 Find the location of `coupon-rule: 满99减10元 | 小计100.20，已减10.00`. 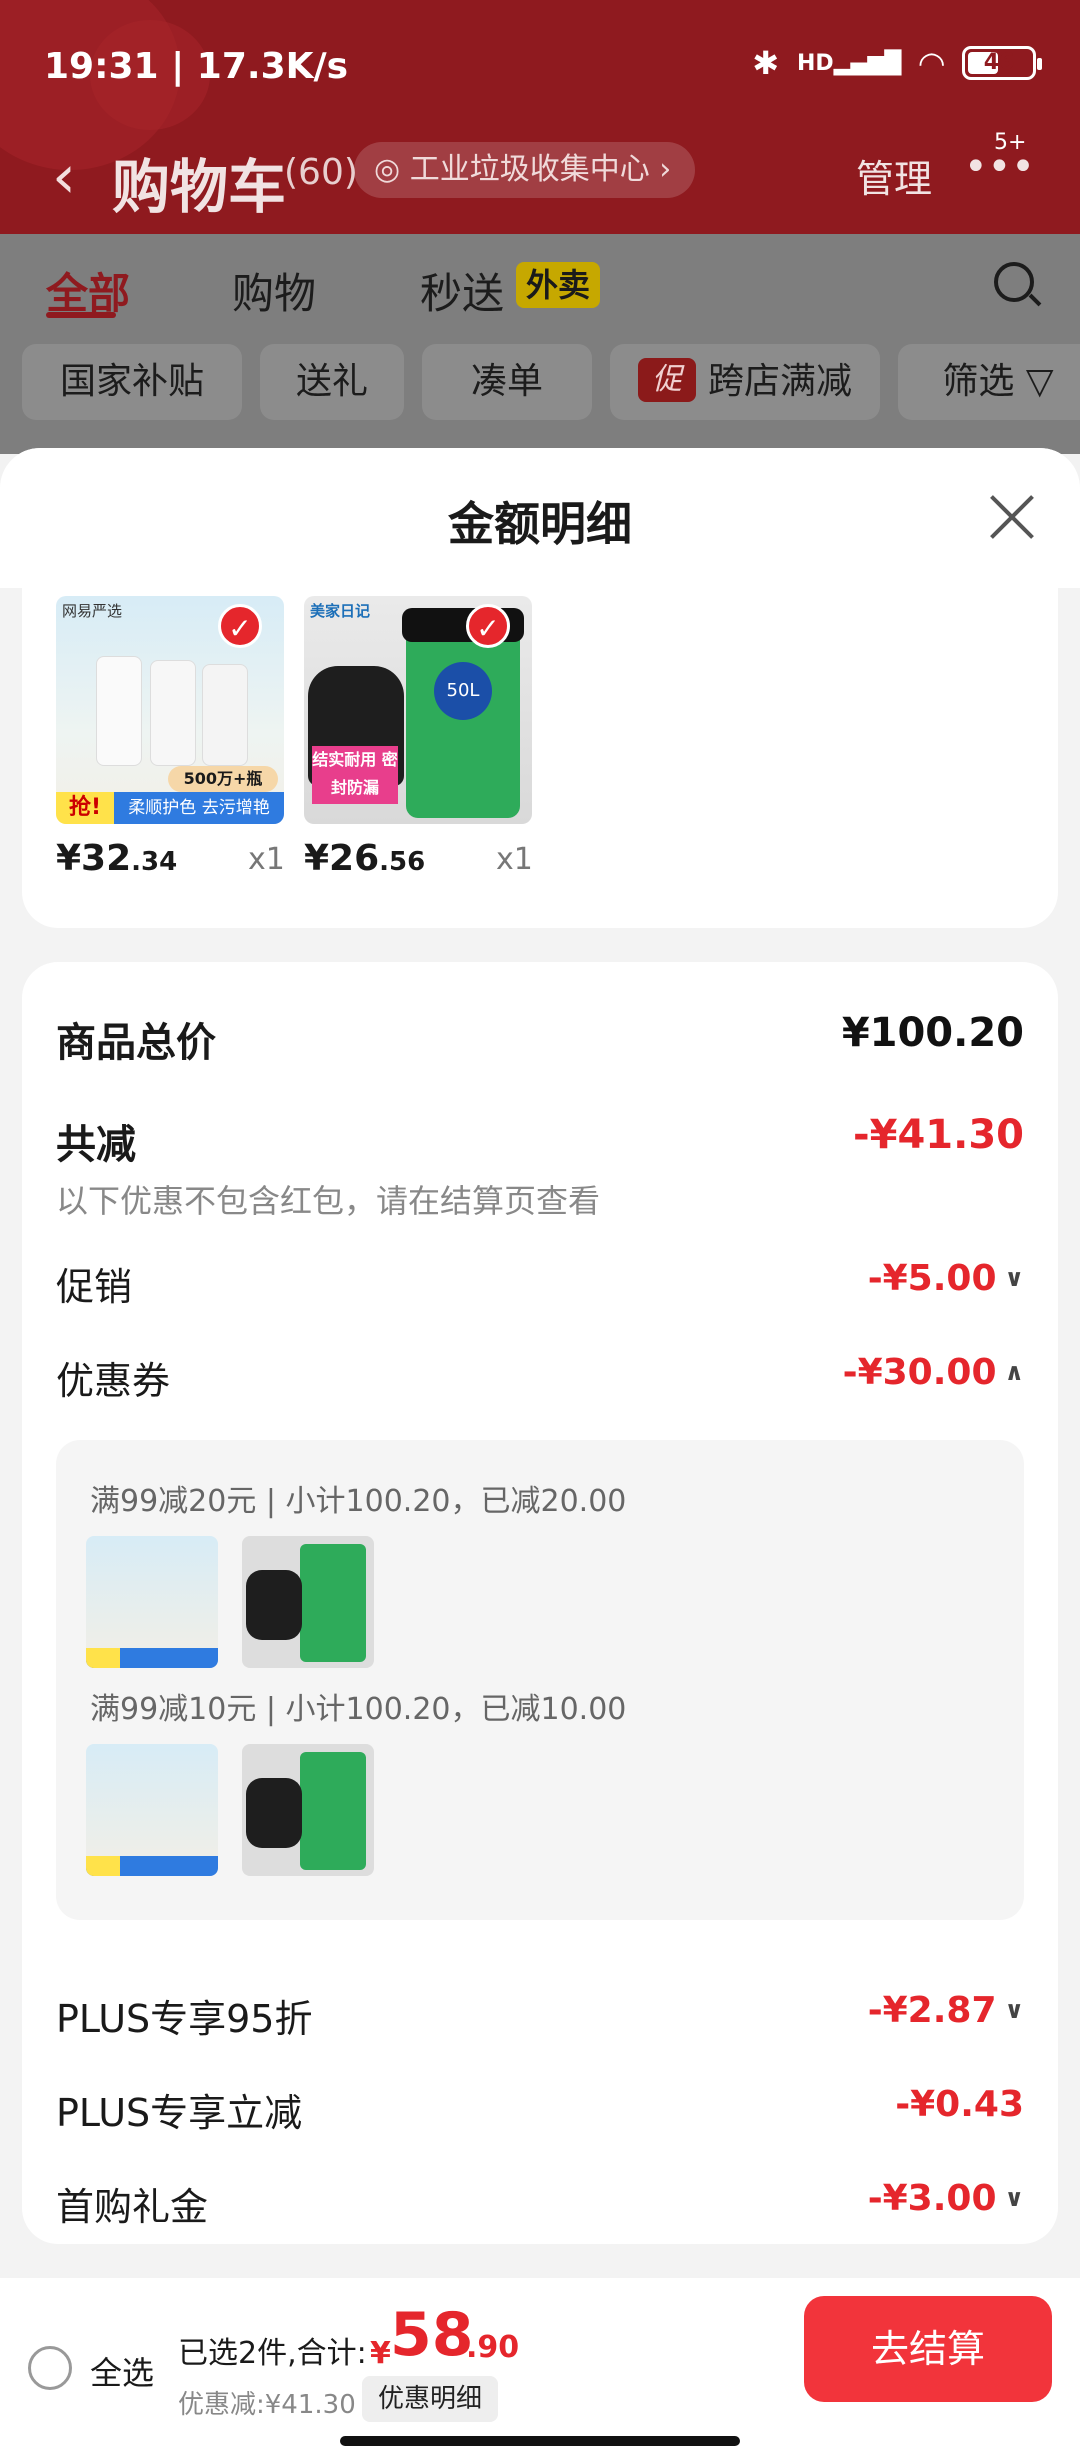

coupon-rule: 满99减10元 | 小计100.20，已减10.00 is located at coordinates (358, 1709).